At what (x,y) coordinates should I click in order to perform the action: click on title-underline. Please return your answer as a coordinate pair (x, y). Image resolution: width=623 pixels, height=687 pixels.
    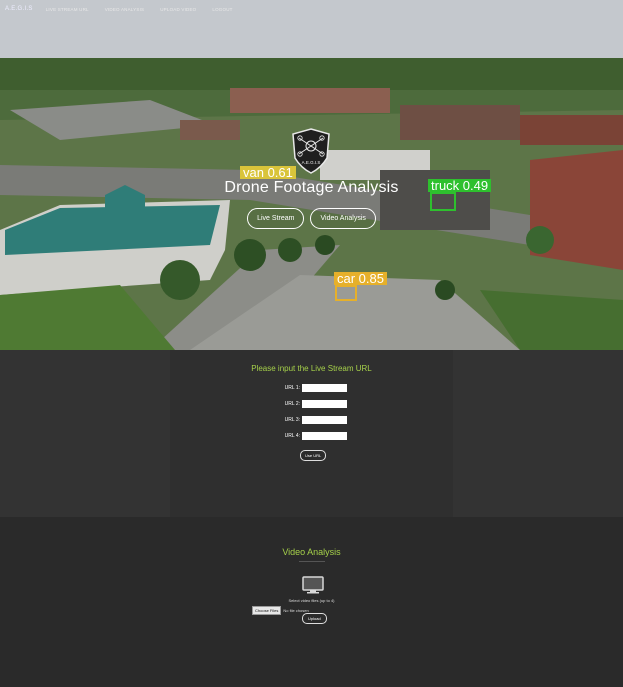
    Looking at the image, I should click on (312, 561).